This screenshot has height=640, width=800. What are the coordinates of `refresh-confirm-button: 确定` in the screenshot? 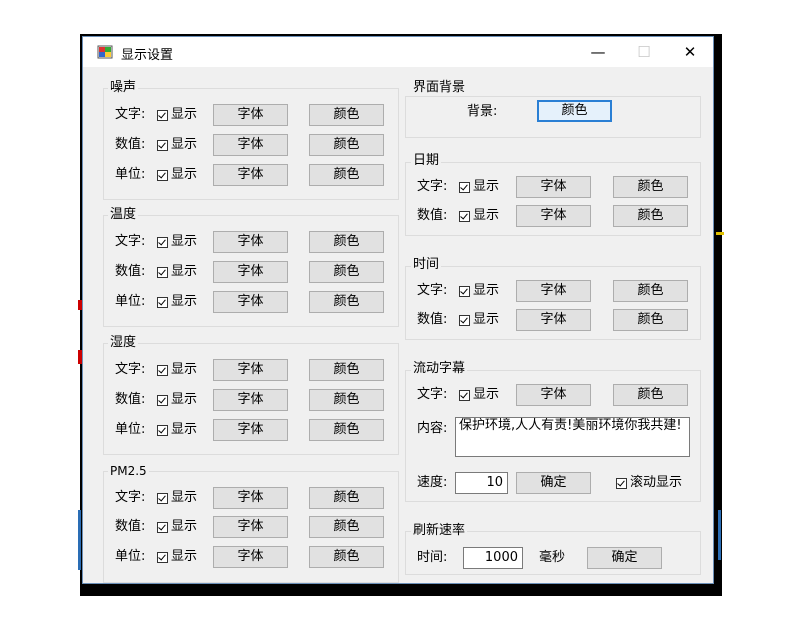 It's located at (624, 558).